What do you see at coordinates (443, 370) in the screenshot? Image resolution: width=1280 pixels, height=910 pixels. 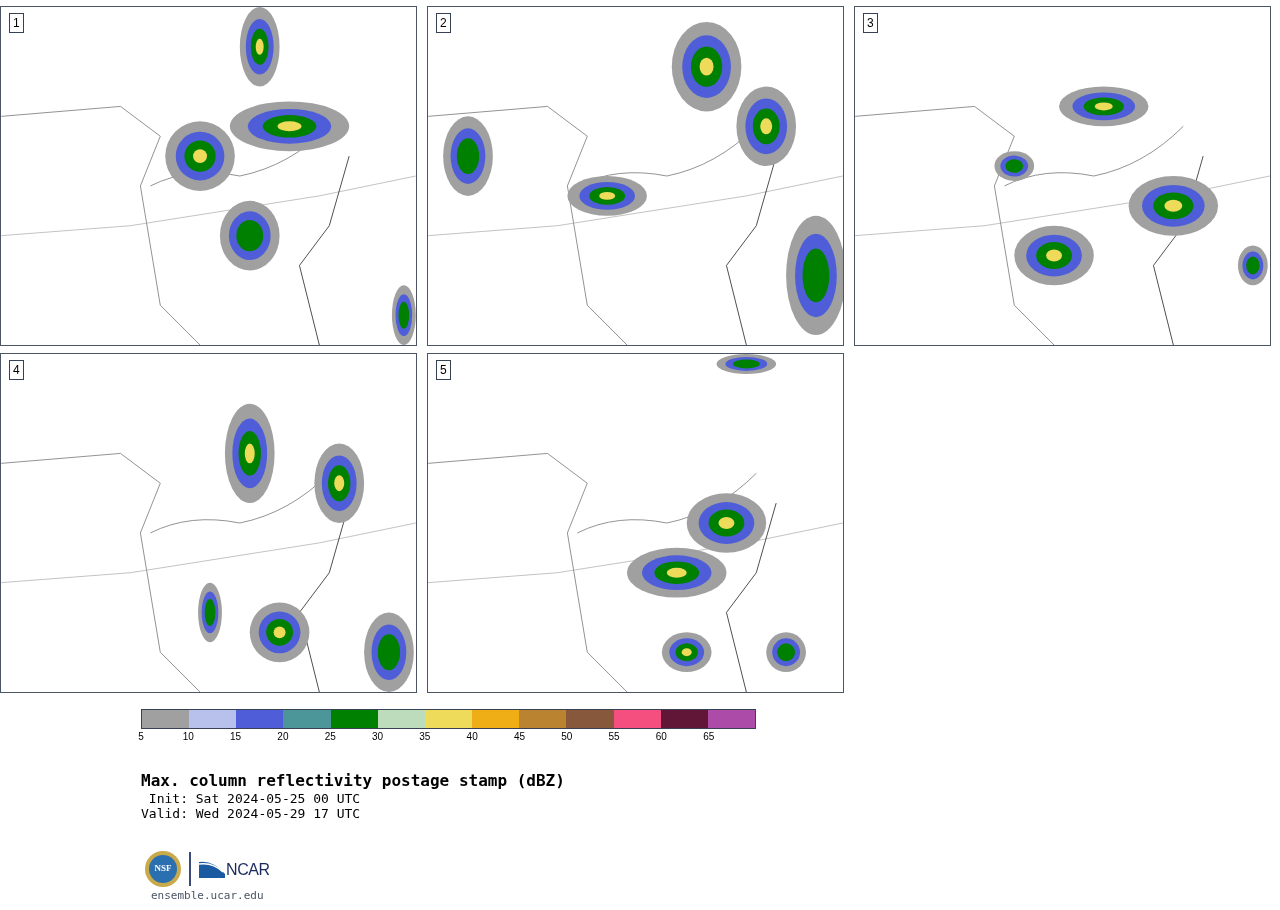 I see `panel-number: 5` at bounding box center [443, 370].